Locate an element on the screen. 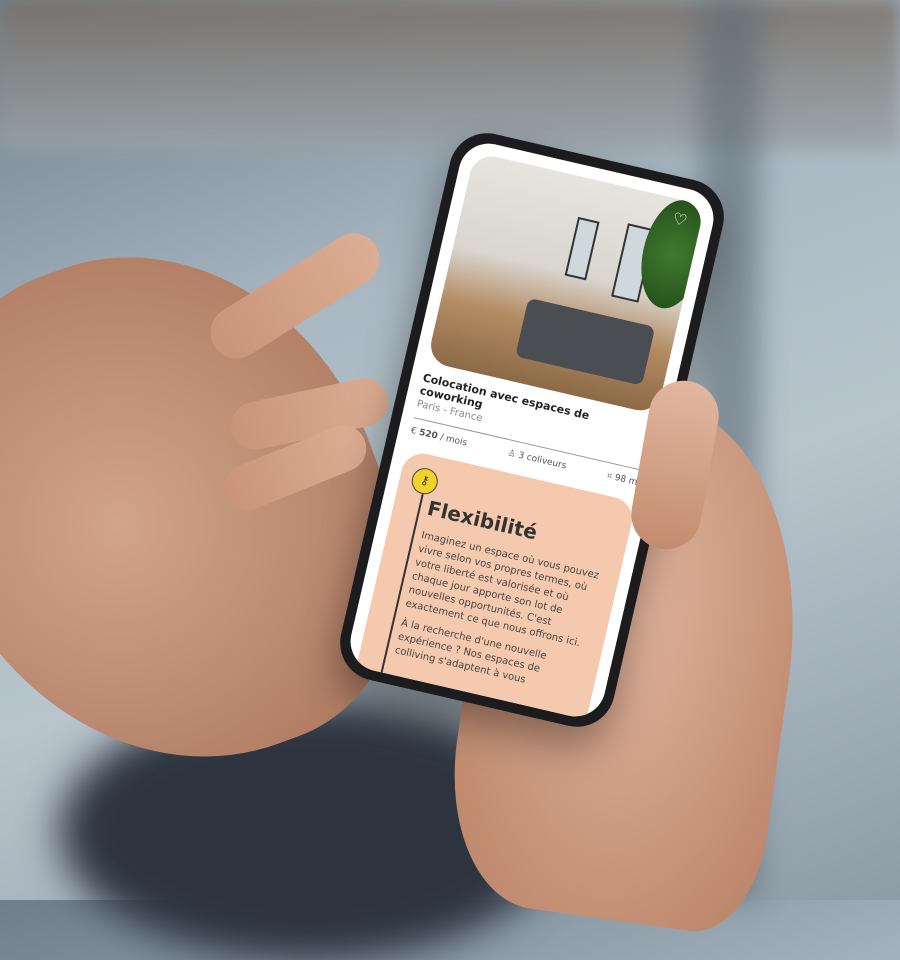 This screenshot has width=900, height=960. window is located at coordinates (582, 248).